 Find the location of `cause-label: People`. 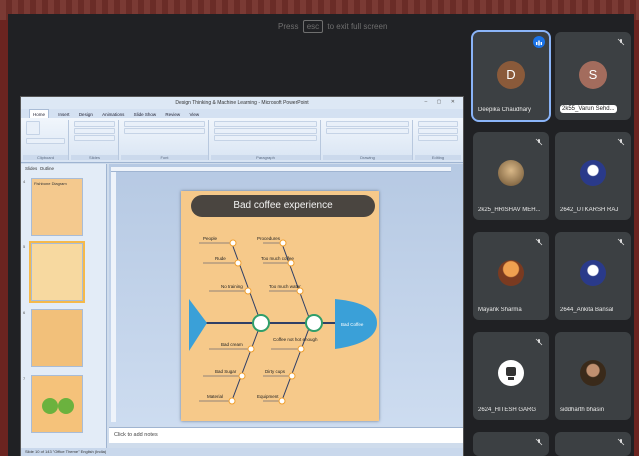

cause-label: People is located at coordinates (210, 238).